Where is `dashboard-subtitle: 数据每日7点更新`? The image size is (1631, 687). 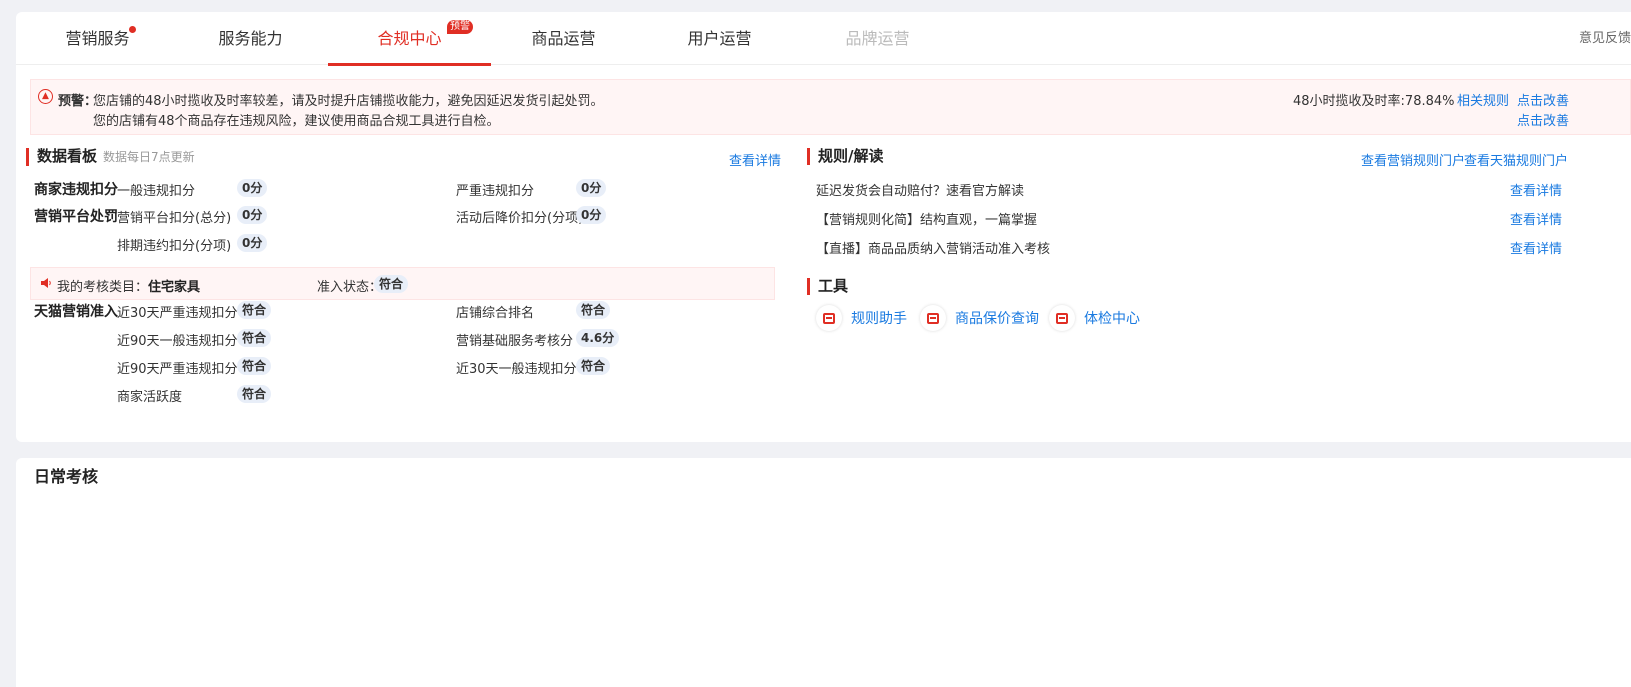 dashboard-subtitle: 数据每日7点更新 is located at coordinates (149, 157).